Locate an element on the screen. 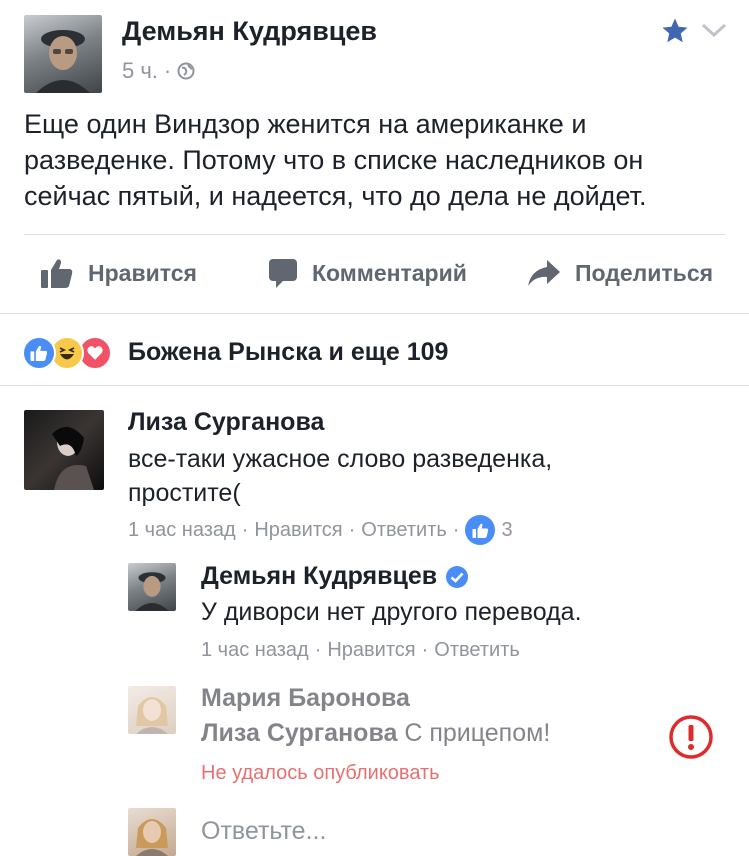 The height and width of the screenshot is (856, 749). star-icon is located at coordinates (675, 33).